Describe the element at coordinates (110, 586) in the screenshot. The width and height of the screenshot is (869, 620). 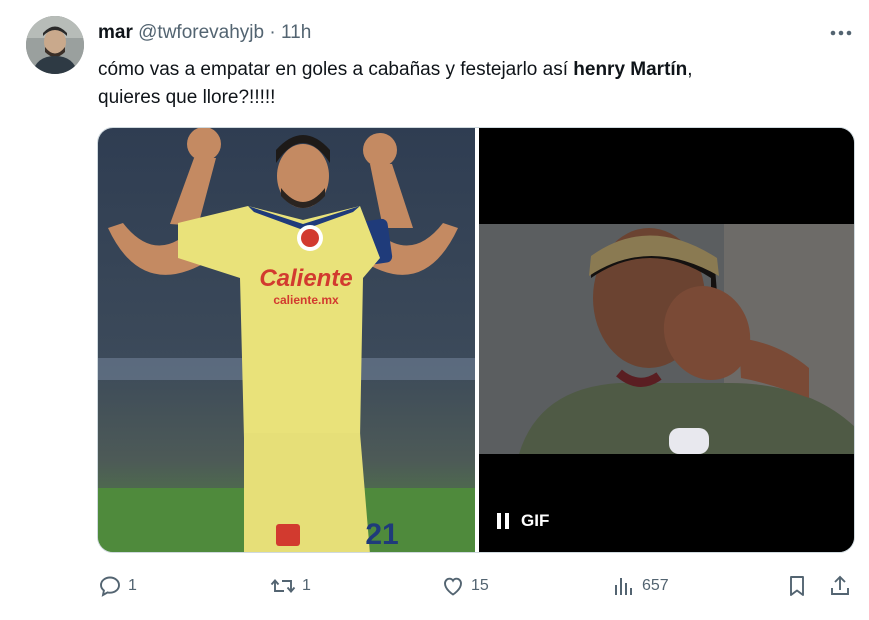
I see `reply-icon` at that location.